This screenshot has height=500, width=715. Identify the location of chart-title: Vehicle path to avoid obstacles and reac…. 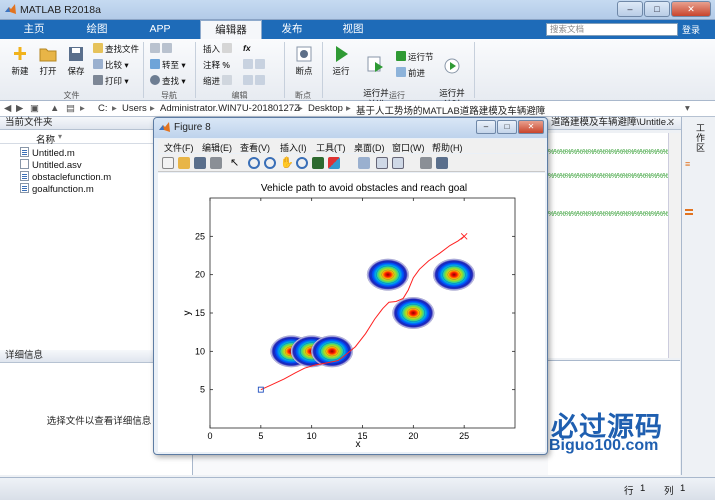
(364, 188).